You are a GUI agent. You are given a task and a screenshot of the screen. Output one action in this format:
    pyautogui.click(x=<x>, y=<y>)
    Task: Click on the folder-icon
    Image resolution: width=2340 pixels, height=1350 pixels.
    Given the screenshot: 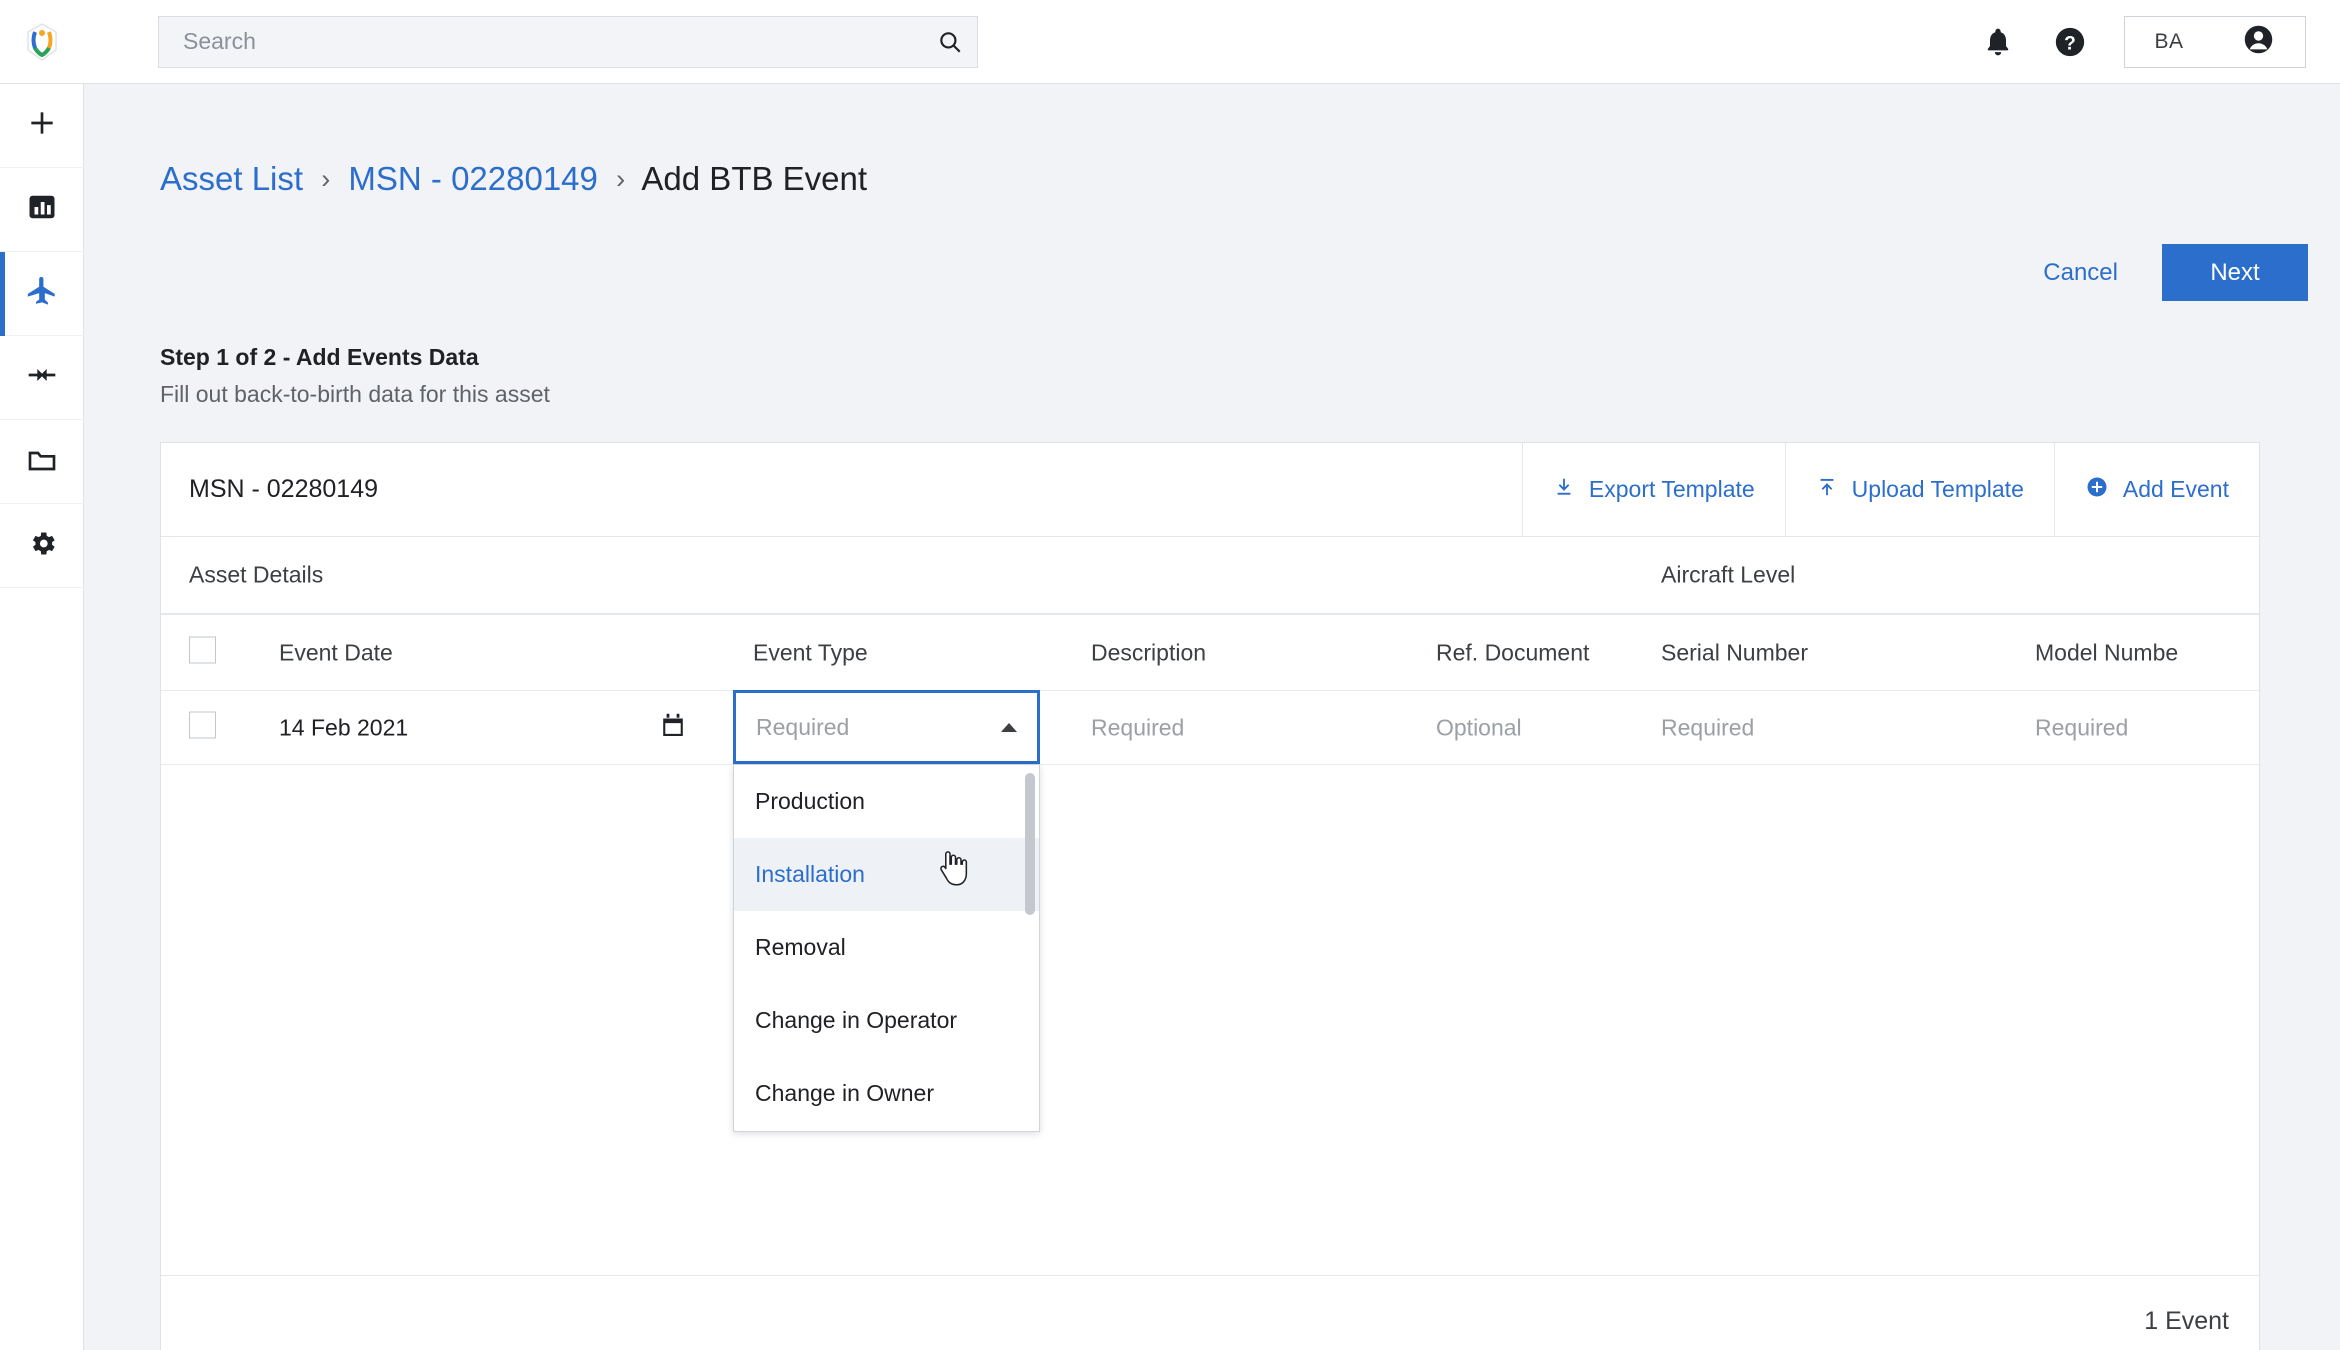 What is the action you would take?
    pyautogui.click(x=42, y=461)
    